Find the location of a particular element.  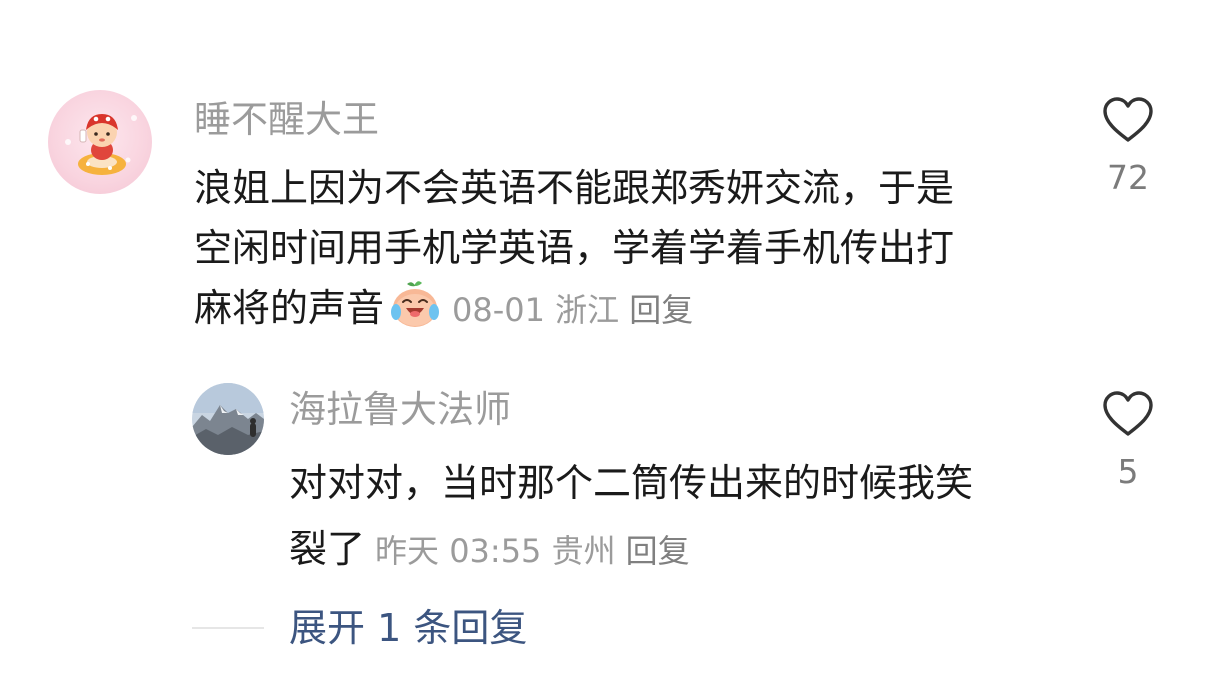

expand-replies-button: 展开 1 条回复 is located at coordinates (408, 628).